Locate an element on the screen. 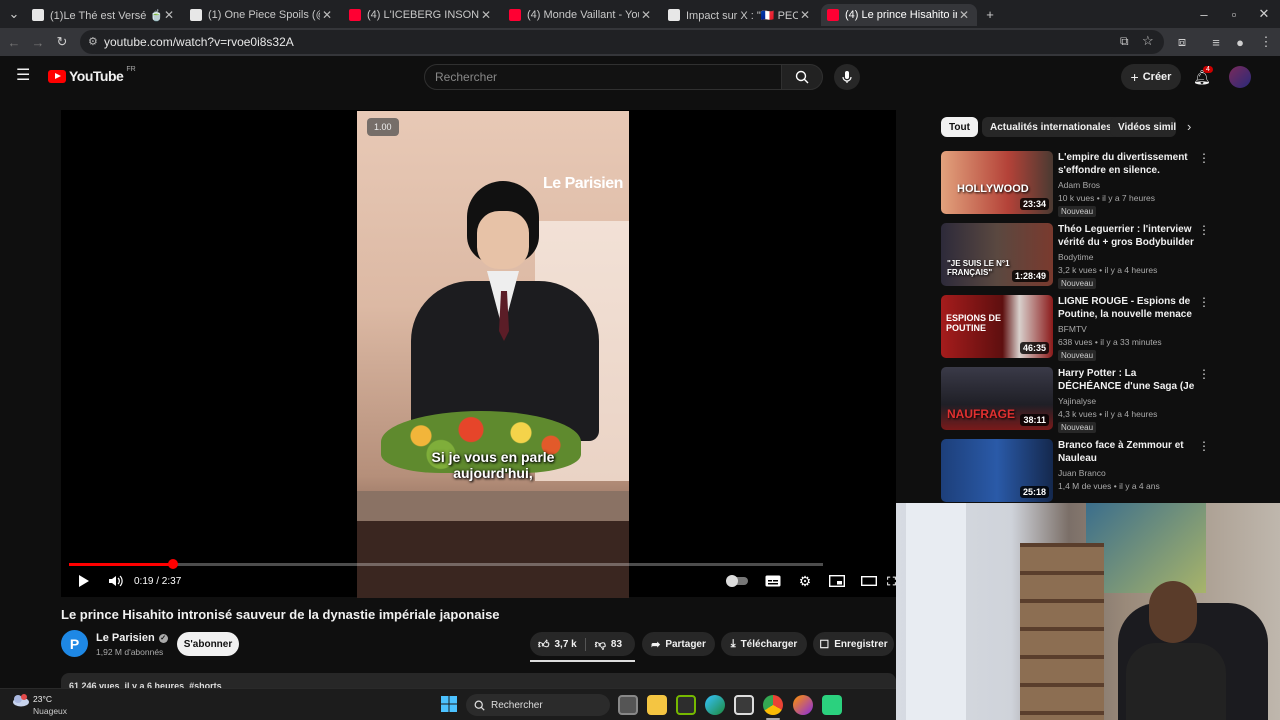  create-button: + Créer is located at coordinates (1151, 77).